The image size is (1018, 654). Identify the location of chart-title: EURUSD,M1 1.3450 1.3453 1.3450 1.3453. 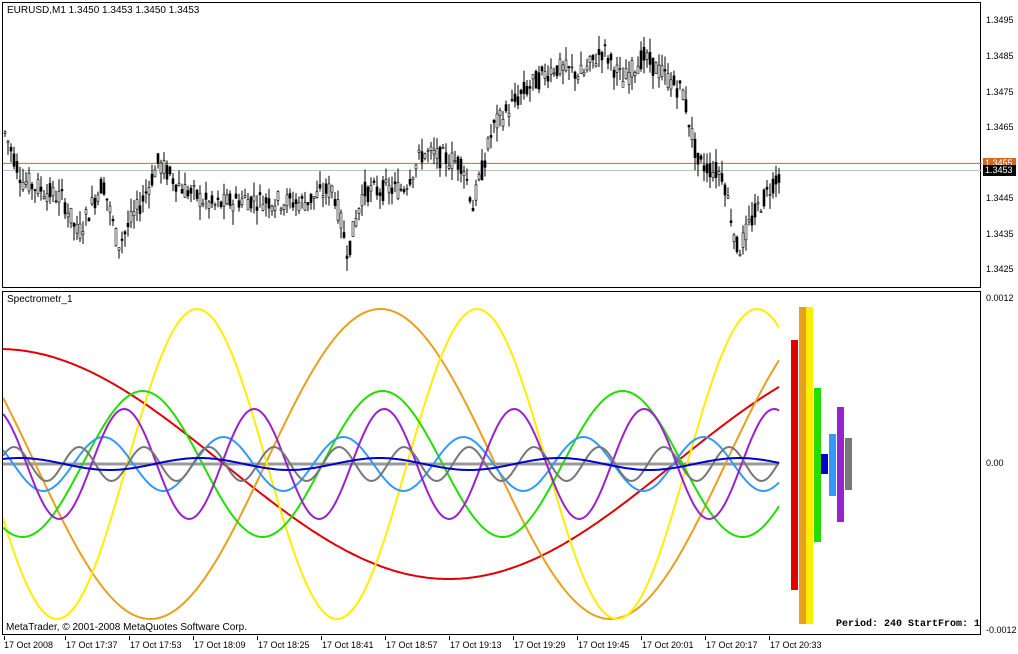
(103, 10).